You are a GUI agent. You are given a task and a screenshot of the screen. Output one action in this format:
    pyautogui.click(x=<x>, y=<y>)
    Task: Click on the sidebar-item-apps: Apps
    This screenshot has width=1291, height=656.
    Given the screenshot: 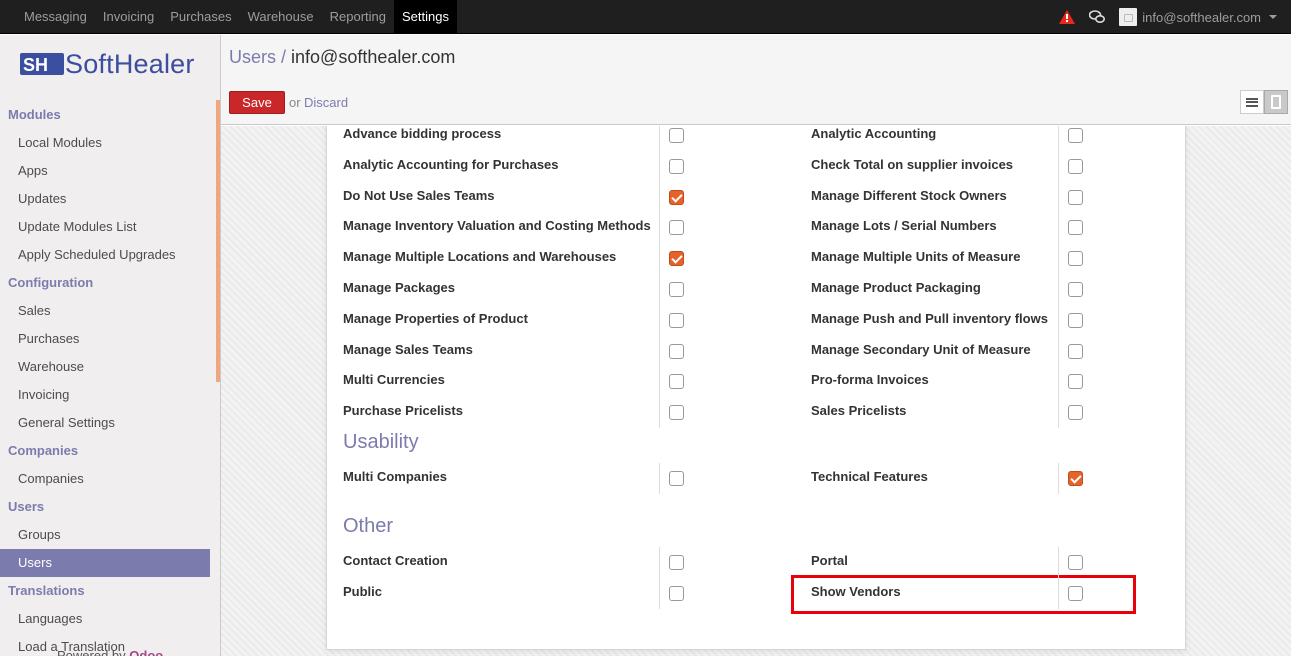 What is the action you would take?
    pyautogui.click(x=105, y=171)
    